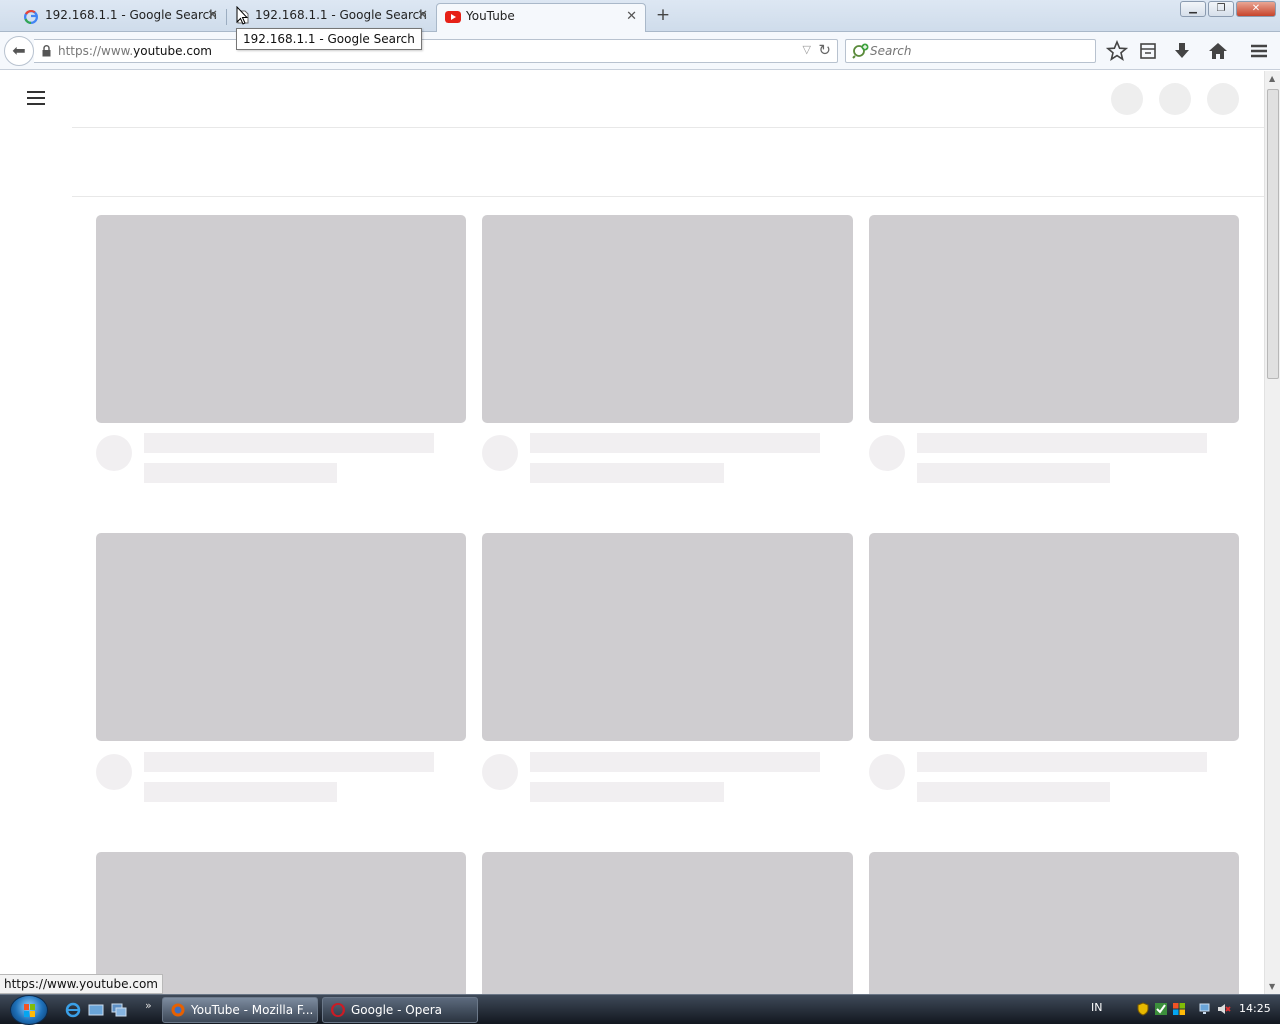 Image resolution: width=1280 pixels, height=1029 pixels. I want to click on tab-youtube: YouTube ✕, so click(541, 17).